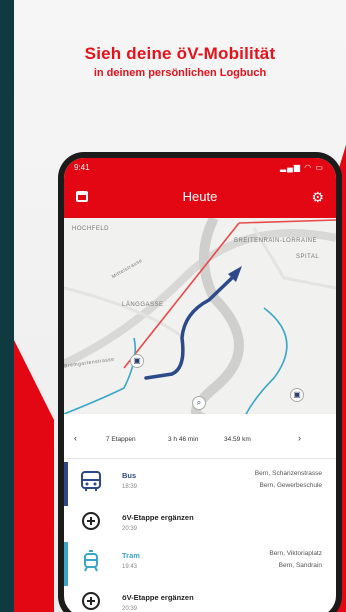 The width and height of the screenshot is (346, 612). Describe the element at coordinates (300, 565) in the screenshot. I see `stage-to: Bern, Sandrain` at that location.